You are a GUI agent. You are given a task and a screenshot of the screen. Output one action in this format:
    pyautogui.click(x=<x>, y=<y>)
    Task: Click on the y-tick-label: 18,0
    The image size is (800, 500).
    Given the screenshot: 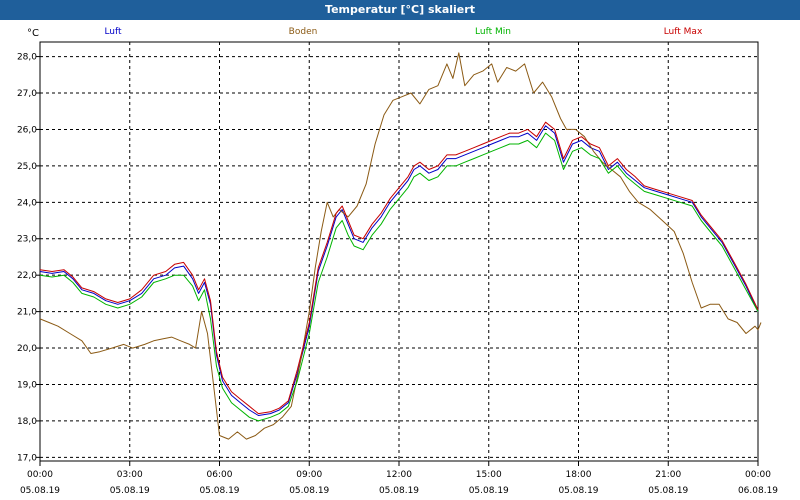 What is the action you would take?
    pyautogui.click(x=27, y=422)
    